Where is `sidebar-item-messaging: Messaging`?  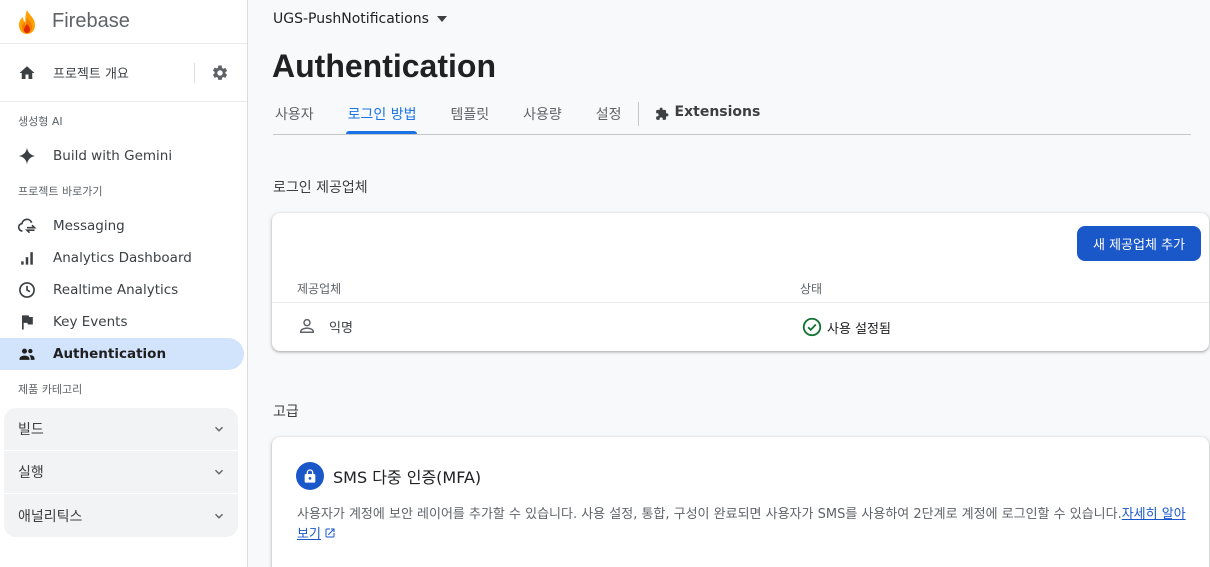
sidebar-item-messaging: Messaging is located at coordinates (122, 226).